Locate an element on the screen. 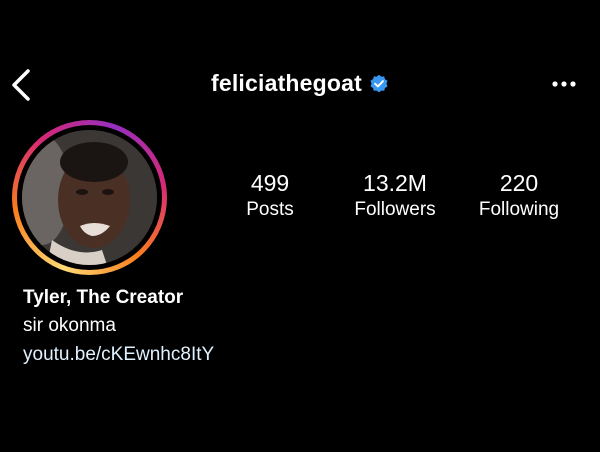  more-options-button is located at coordinates (564, 84).